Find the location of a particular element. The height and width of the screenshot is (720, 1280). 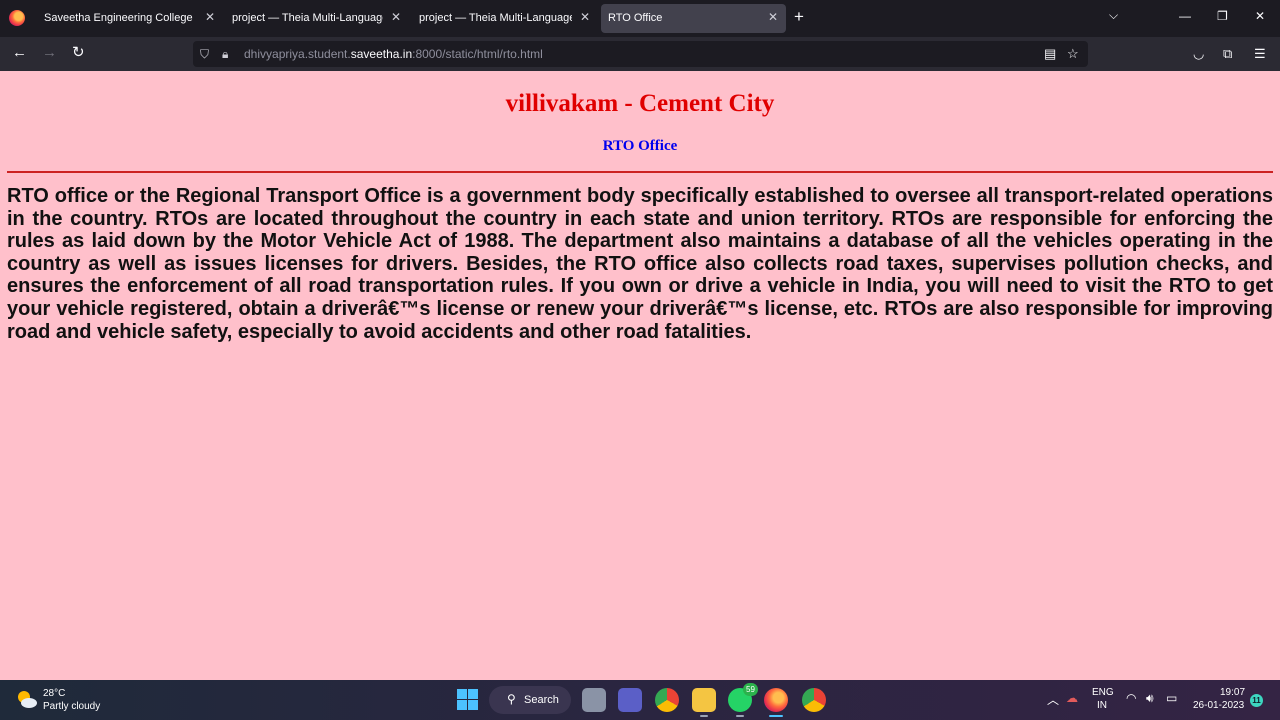

restore-button: ❐ is located at coordinates (1222, 16).